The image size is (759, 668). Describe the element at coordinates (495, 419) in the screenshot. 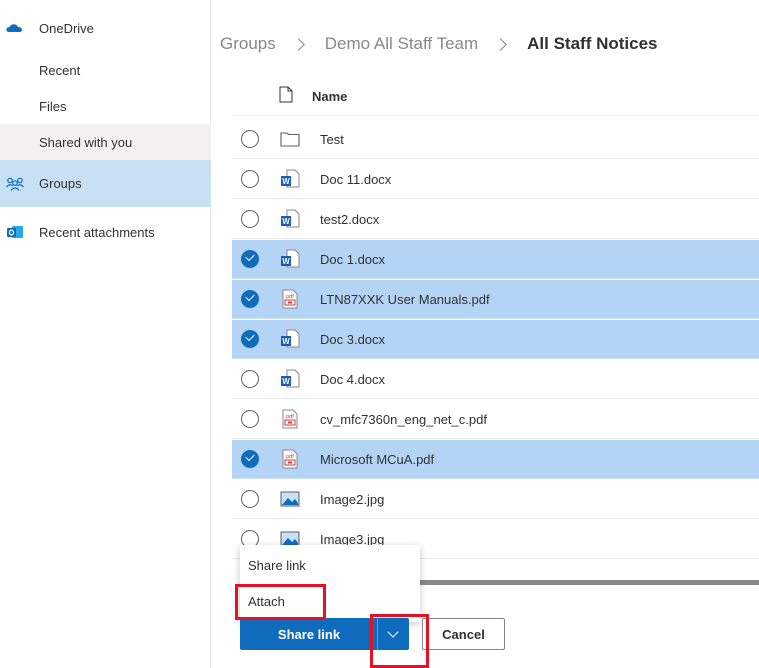

I see `file-row: pdf cv_mfc7360n_eng_net_c.pdf` at that location.